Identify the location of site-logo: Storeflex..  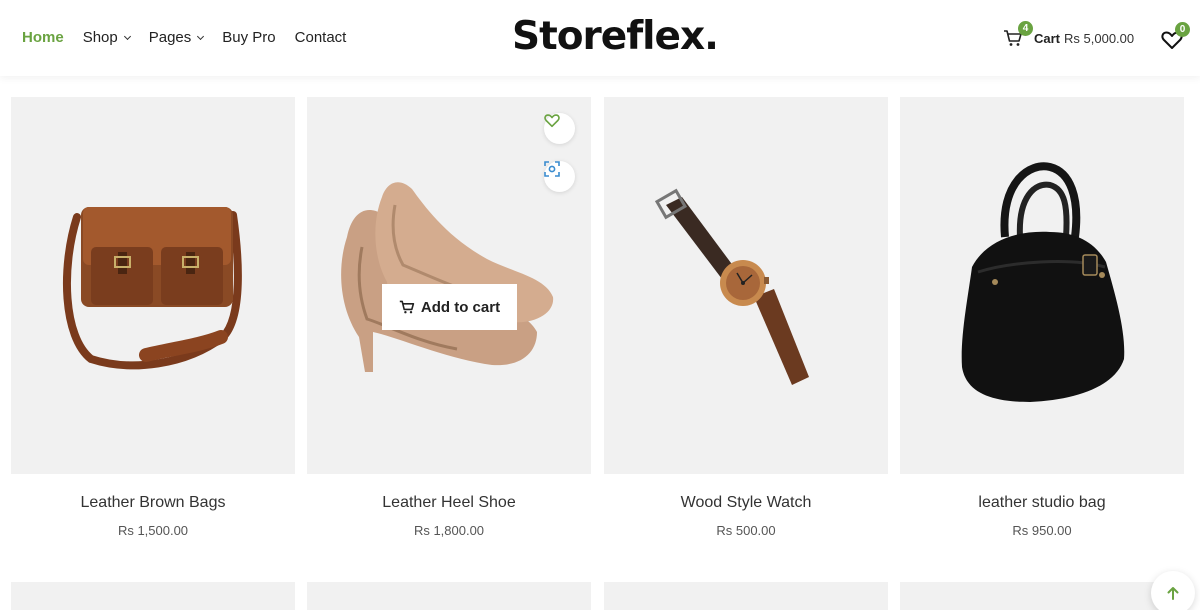
(615, 36).